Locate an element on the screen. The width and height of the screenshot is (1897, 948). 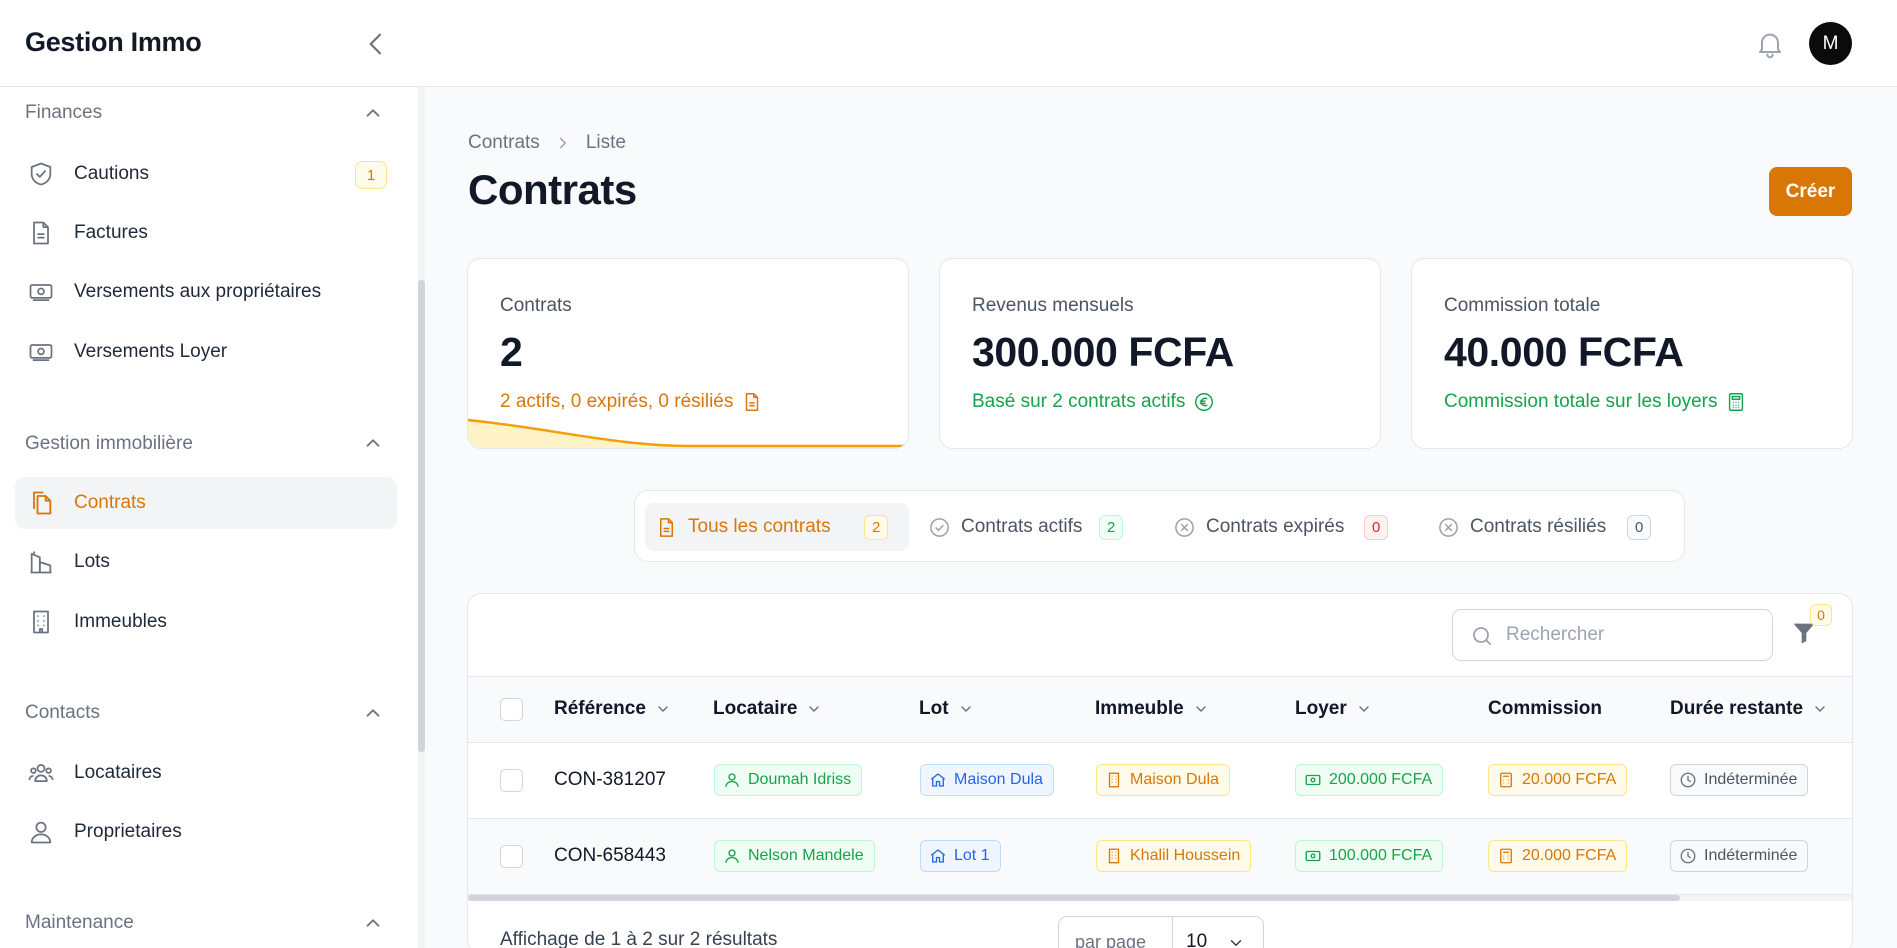
collapse-sidebar-button is located at coordinates (376, 44).